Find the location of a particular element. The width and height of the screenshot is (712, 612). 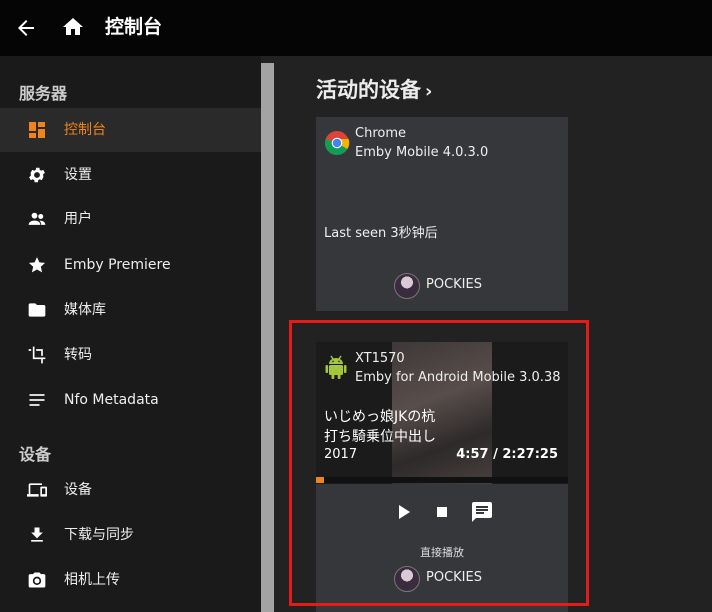

users-icon is located at coordinates (37, 219).